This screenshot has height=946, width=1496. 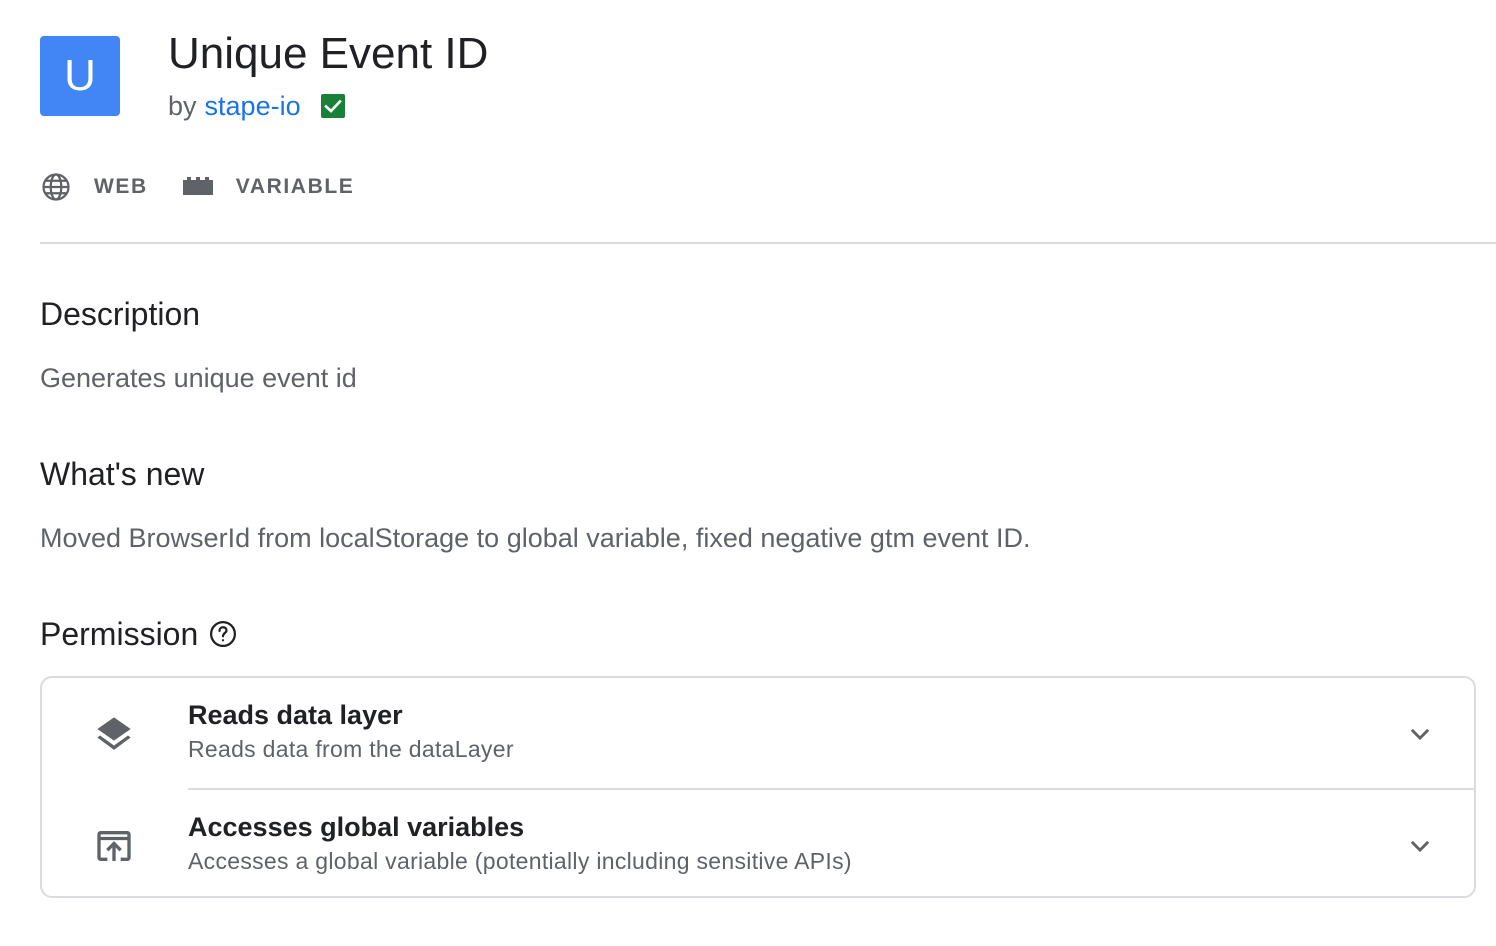 I want to click on layers-icon, so click(x=114, y=734).